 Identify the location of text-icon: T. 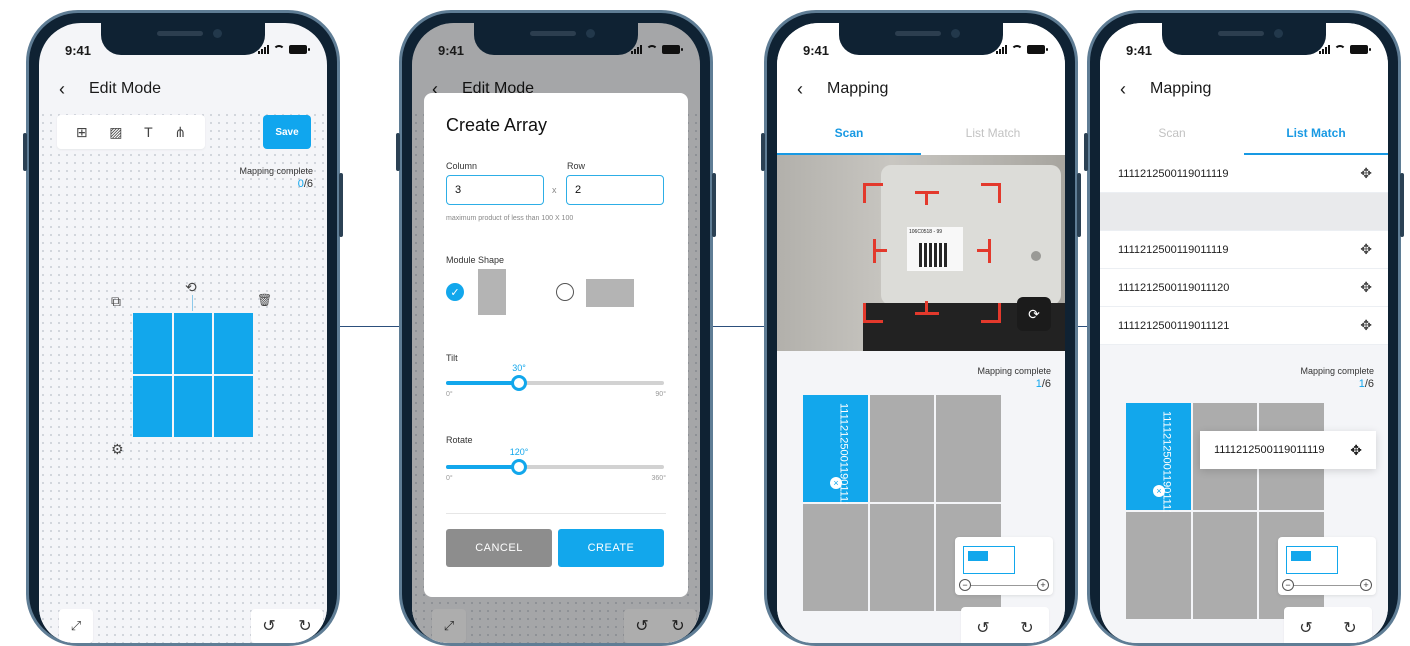
(148, 132).